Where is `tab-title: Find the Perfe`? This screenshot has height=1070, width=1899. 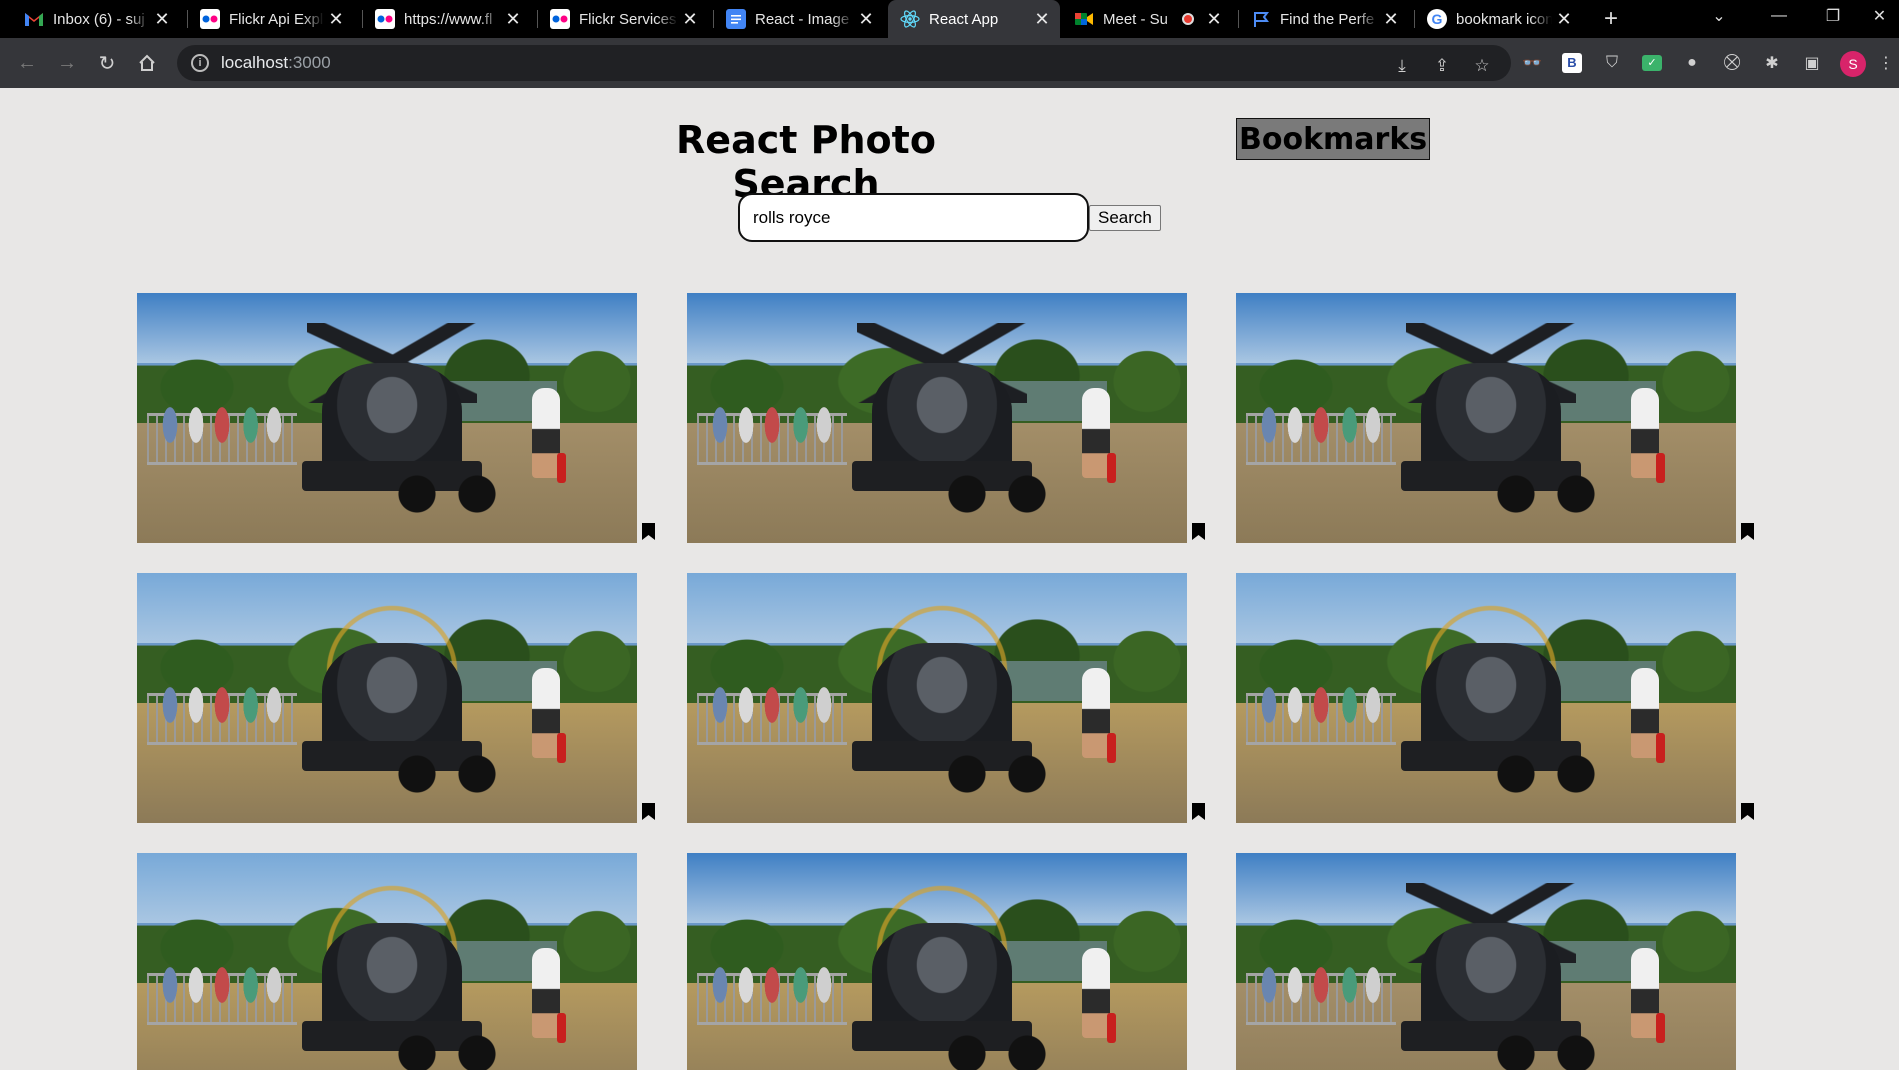
tab-title: Find the Perfe is located at coordinates (1327, 19).